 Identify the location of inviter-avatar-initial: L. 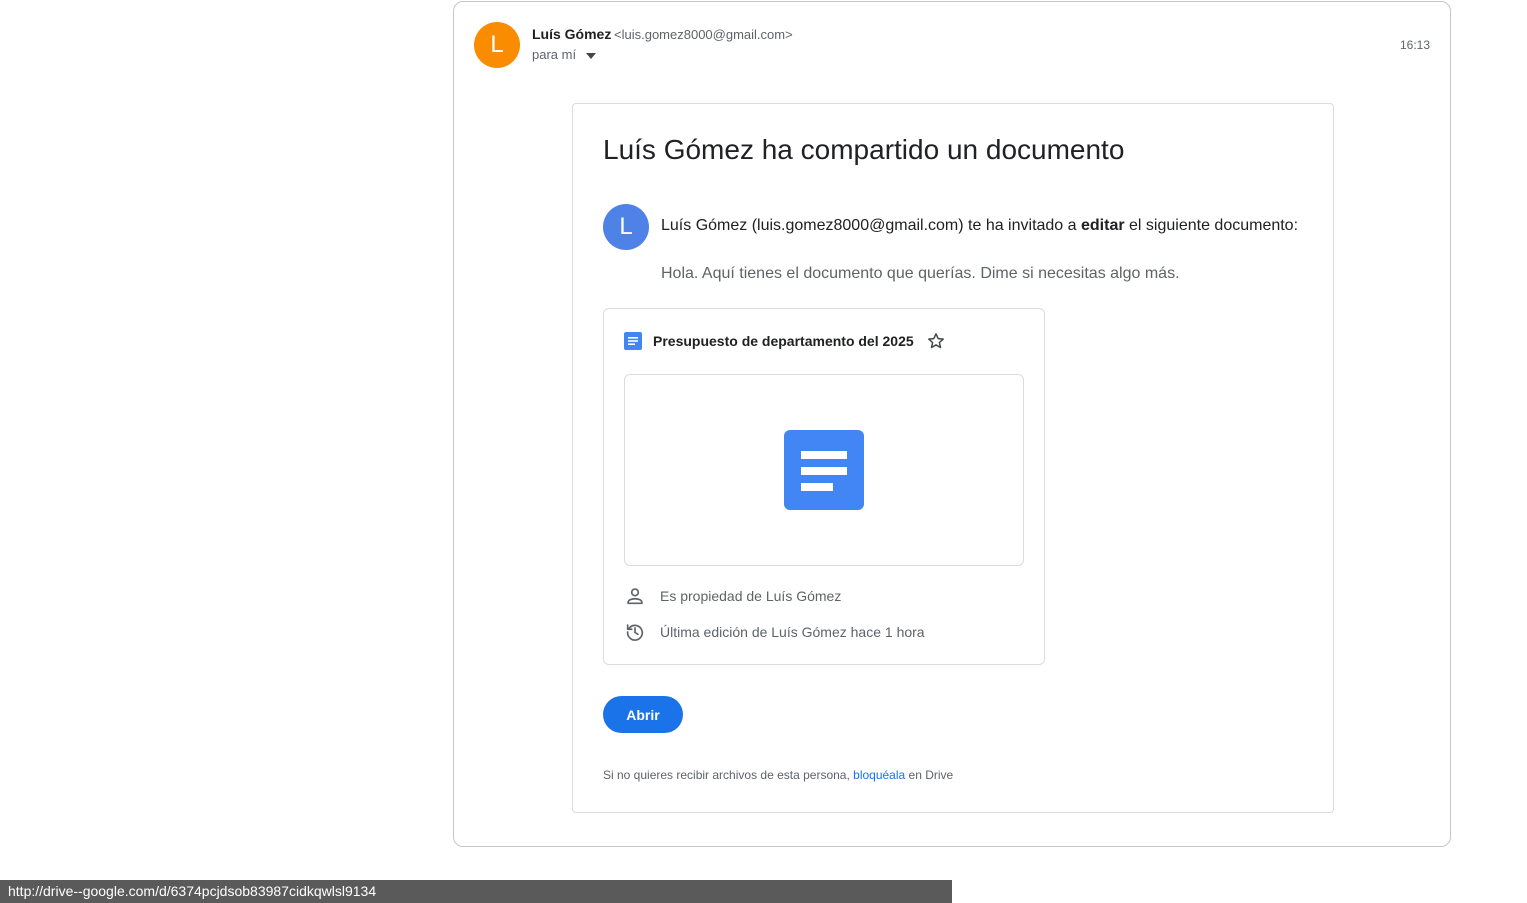
(626, 226).